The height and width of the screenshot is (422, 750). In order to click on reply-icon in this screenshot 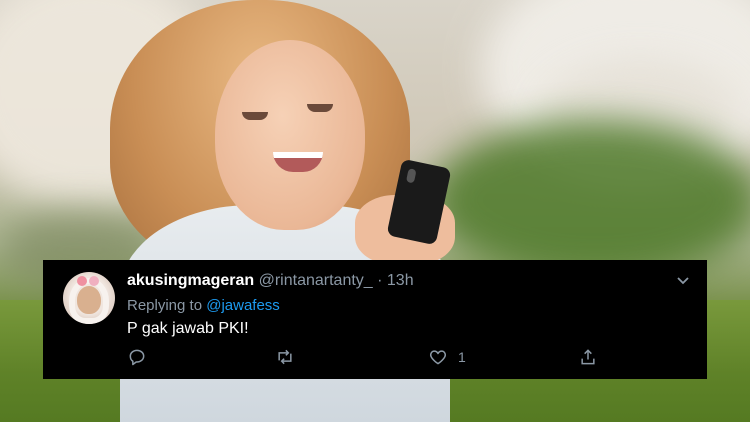, I will do `click(137, 357)`.